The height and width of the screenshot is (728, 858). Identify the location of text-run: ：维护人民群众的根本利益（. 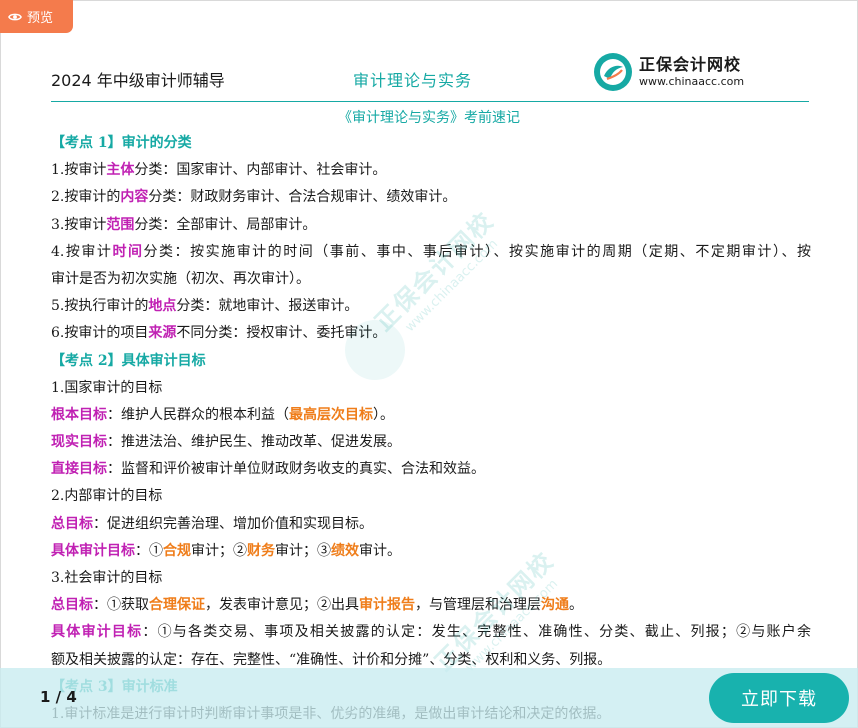
(198, 414).